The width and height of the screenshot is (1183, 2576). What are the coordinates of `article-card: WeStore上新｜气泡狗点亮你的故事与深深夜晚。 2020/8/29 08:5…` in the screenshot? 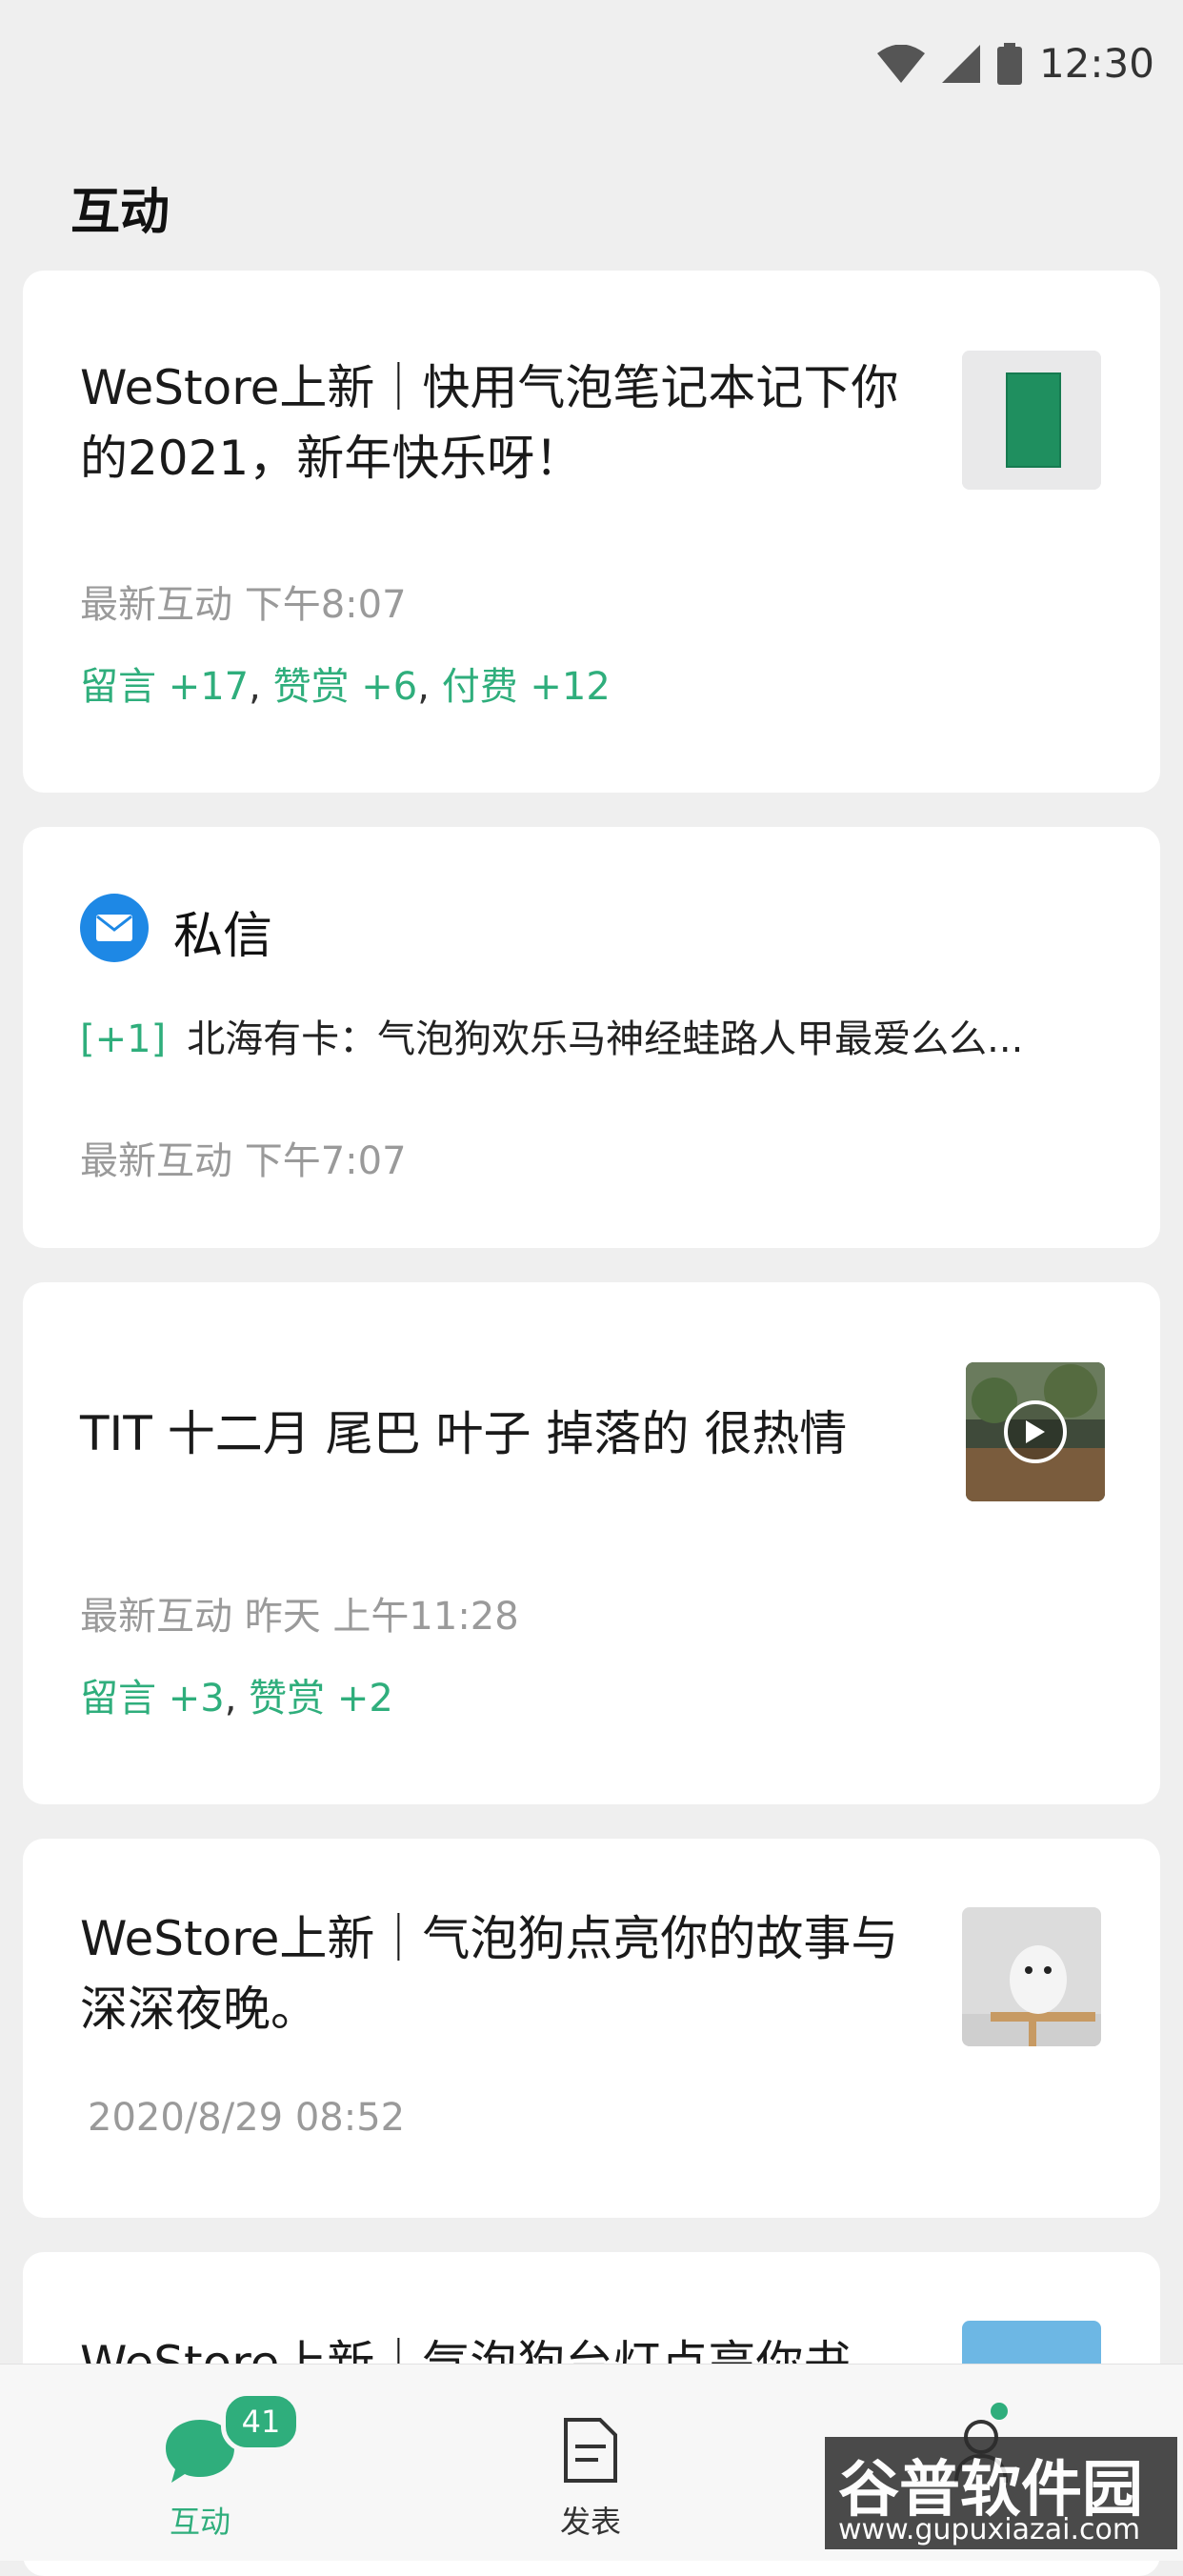 It's located at (591, 2029).